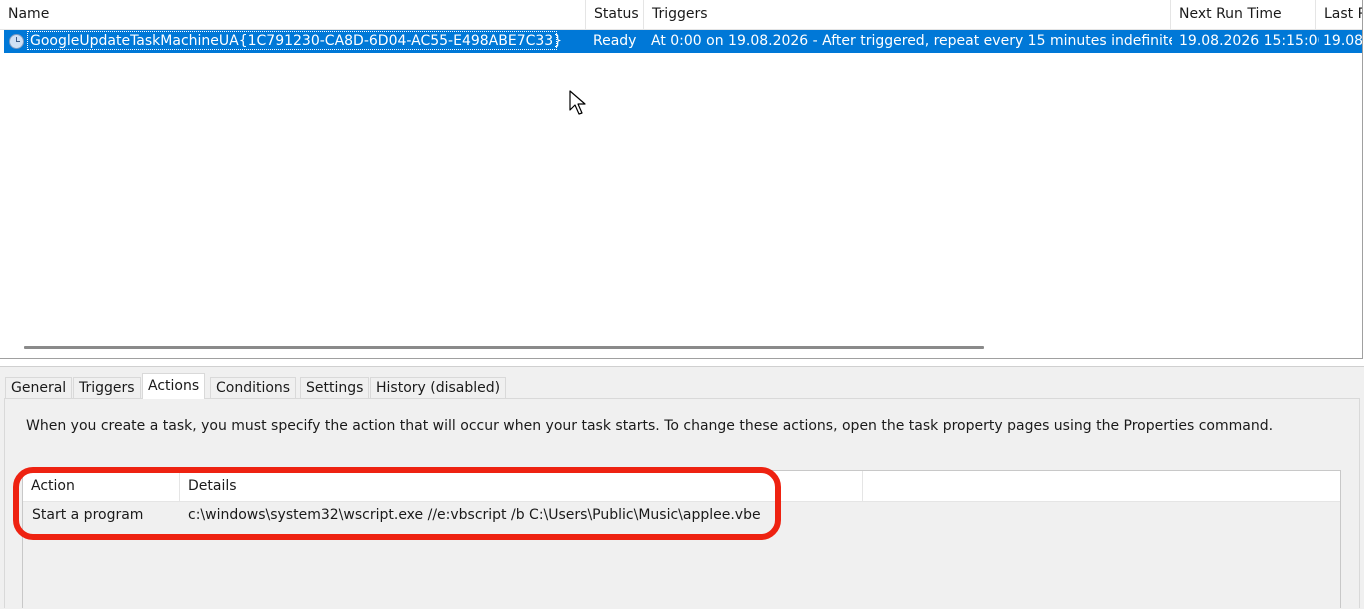 The image size is (1364, 609). I want to click on task-next-run-time: 19.08.2026 15:15:00, so click(1249, 41).